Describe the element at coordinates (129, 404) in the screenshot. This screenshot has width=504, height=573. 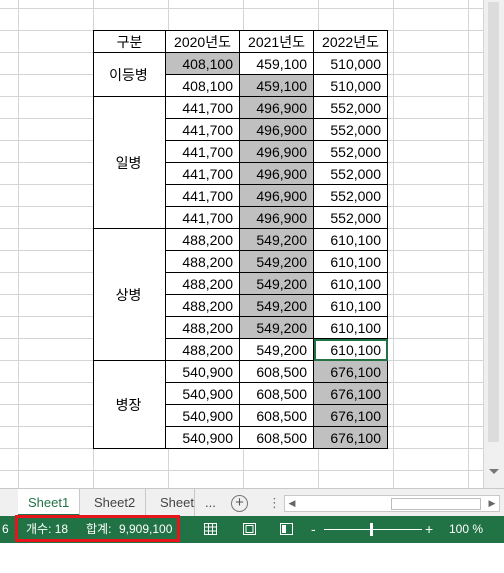
I see `rank-label: 병장` at that location.